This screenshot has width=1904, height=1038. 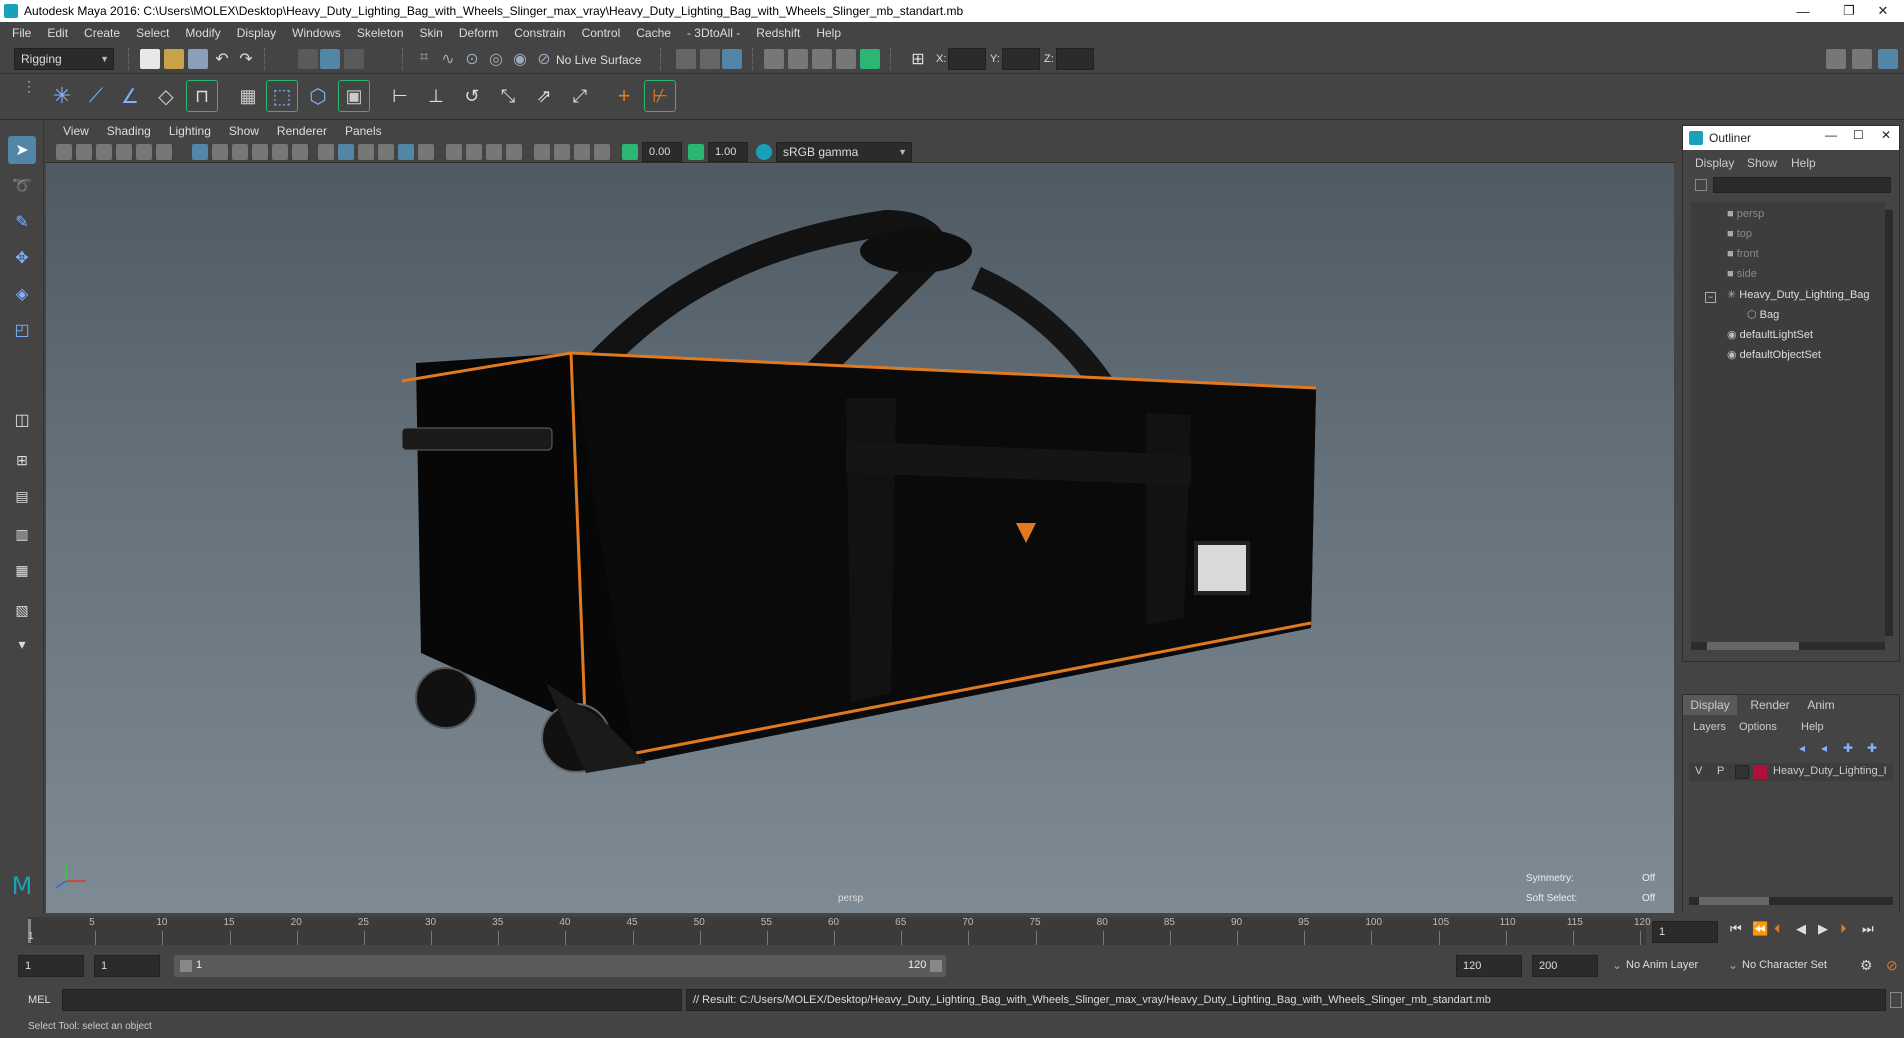 I want to click on menu-cache: Cache, so click(x=653, y=33).